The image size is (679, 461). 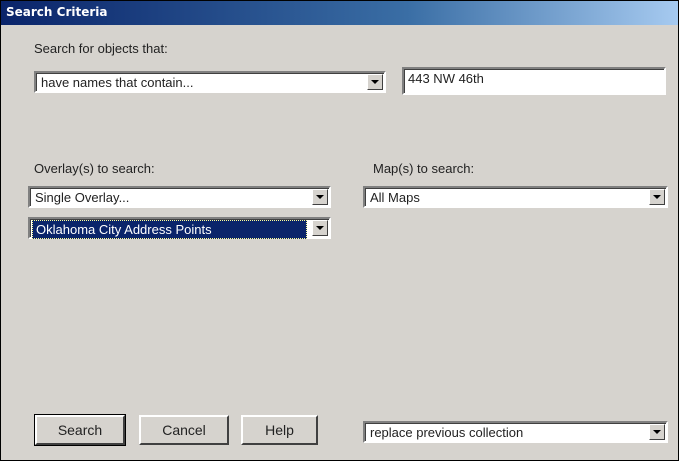 I want to click on help-button: Help, so click(x=279, y=430).